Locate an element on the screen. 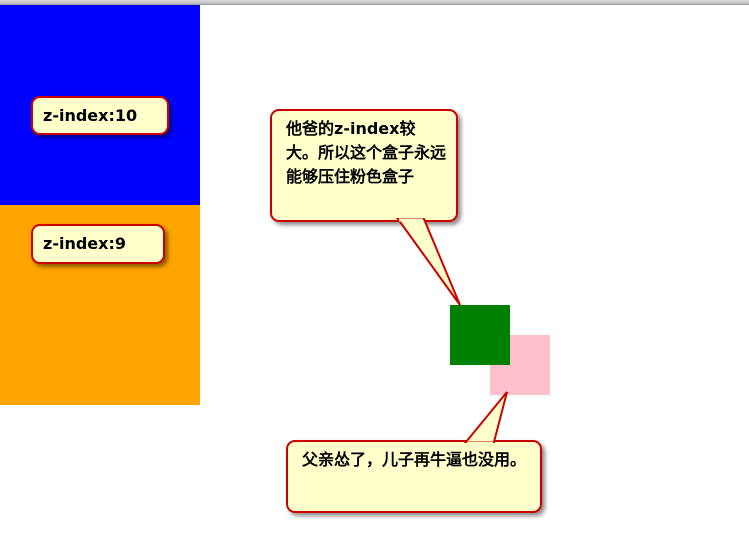 This screenshot has width=749, height=537. son-explanation-text: 父亲怂了，儿子再牛逼也没用。 is located at coordinates (414, 459).